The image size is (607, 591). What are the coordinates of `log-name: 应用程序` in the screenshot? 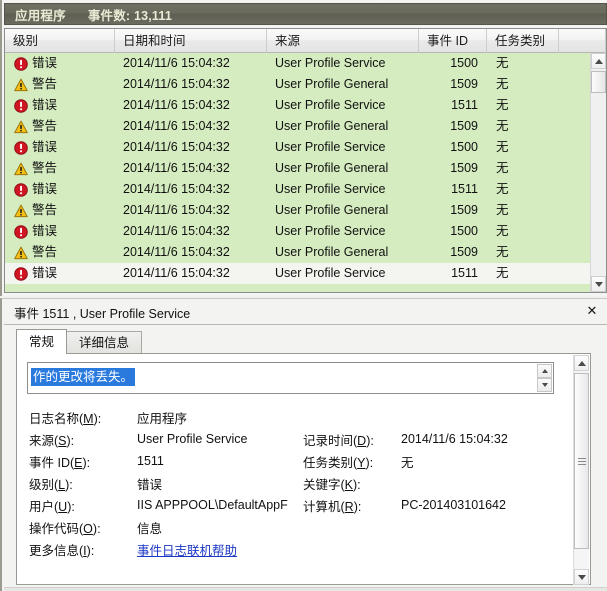 It's located at (40, 15).